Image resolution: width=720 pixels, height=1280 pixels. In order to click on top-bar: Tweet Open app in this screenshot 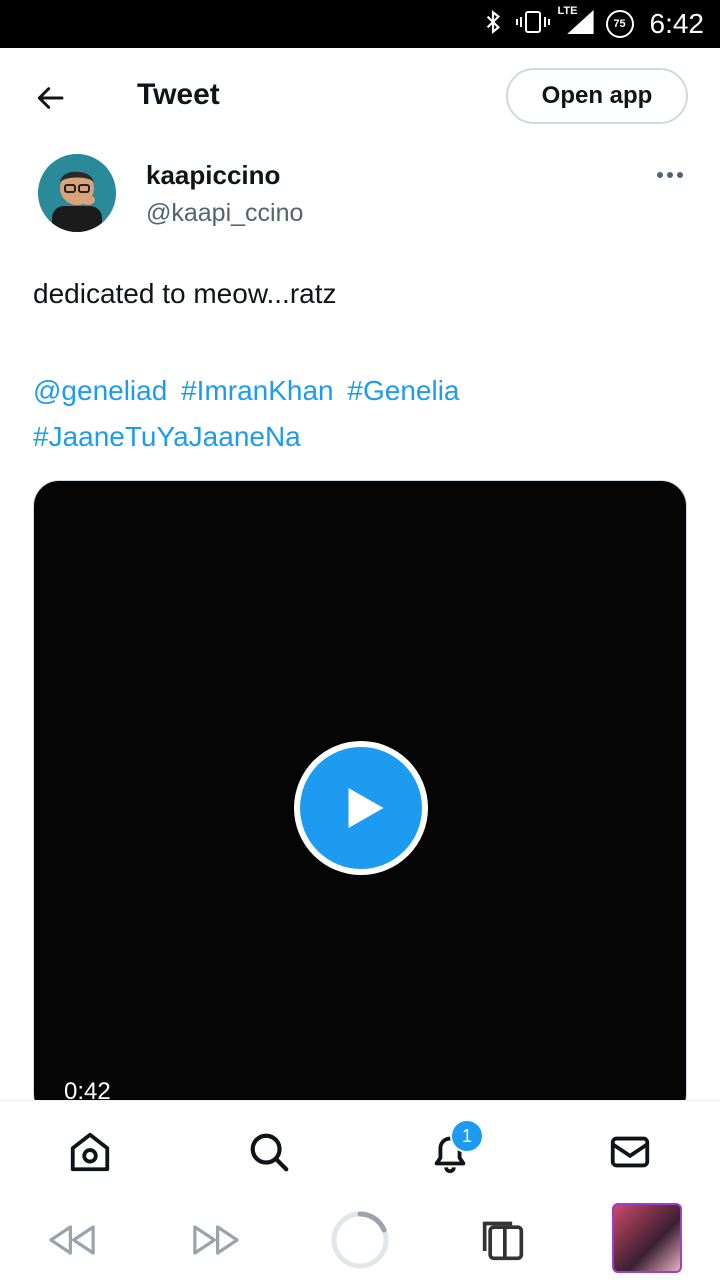, I will do `click(360, 97)`.